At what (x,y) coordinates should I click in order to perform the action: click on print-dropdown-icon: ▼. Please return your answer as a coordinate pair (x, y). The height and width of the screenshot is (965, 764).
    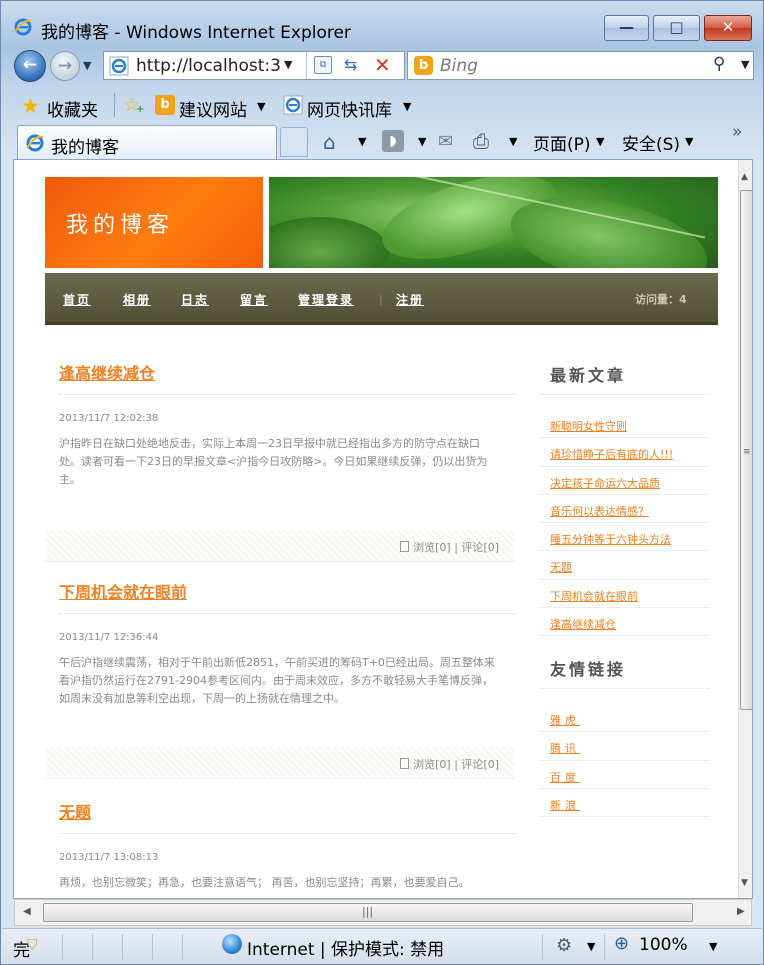
    Looking at the image, I should click on (513, 141).